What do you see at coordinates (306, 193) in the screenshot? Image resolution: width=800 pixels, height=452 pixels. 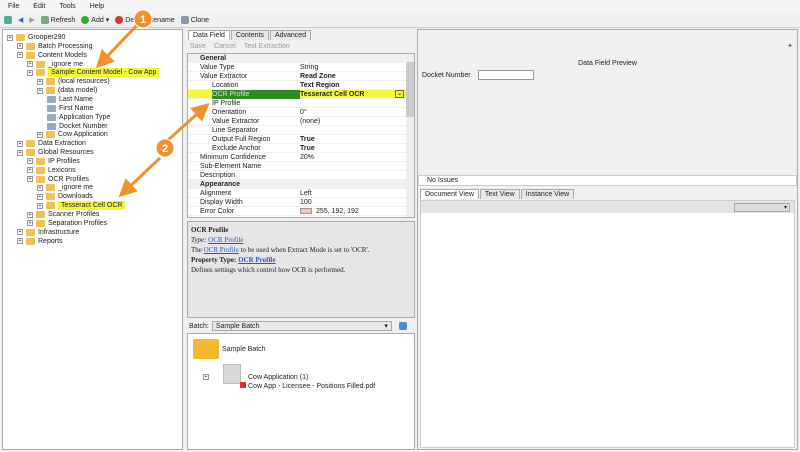 I see `property-value: Left` at bounding box center [306, 193].